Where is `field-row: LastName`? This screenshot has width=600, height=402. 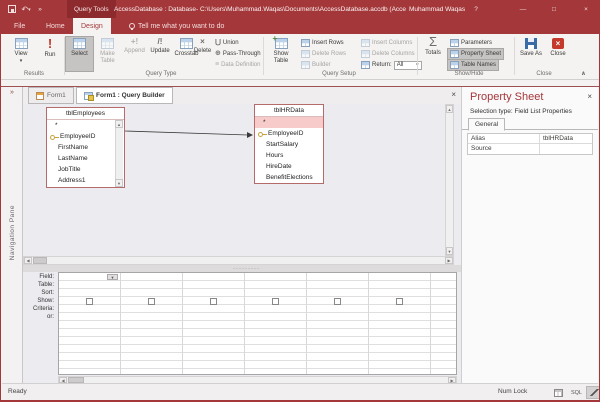
field-row: LastName is located at coordinates (85, 158).